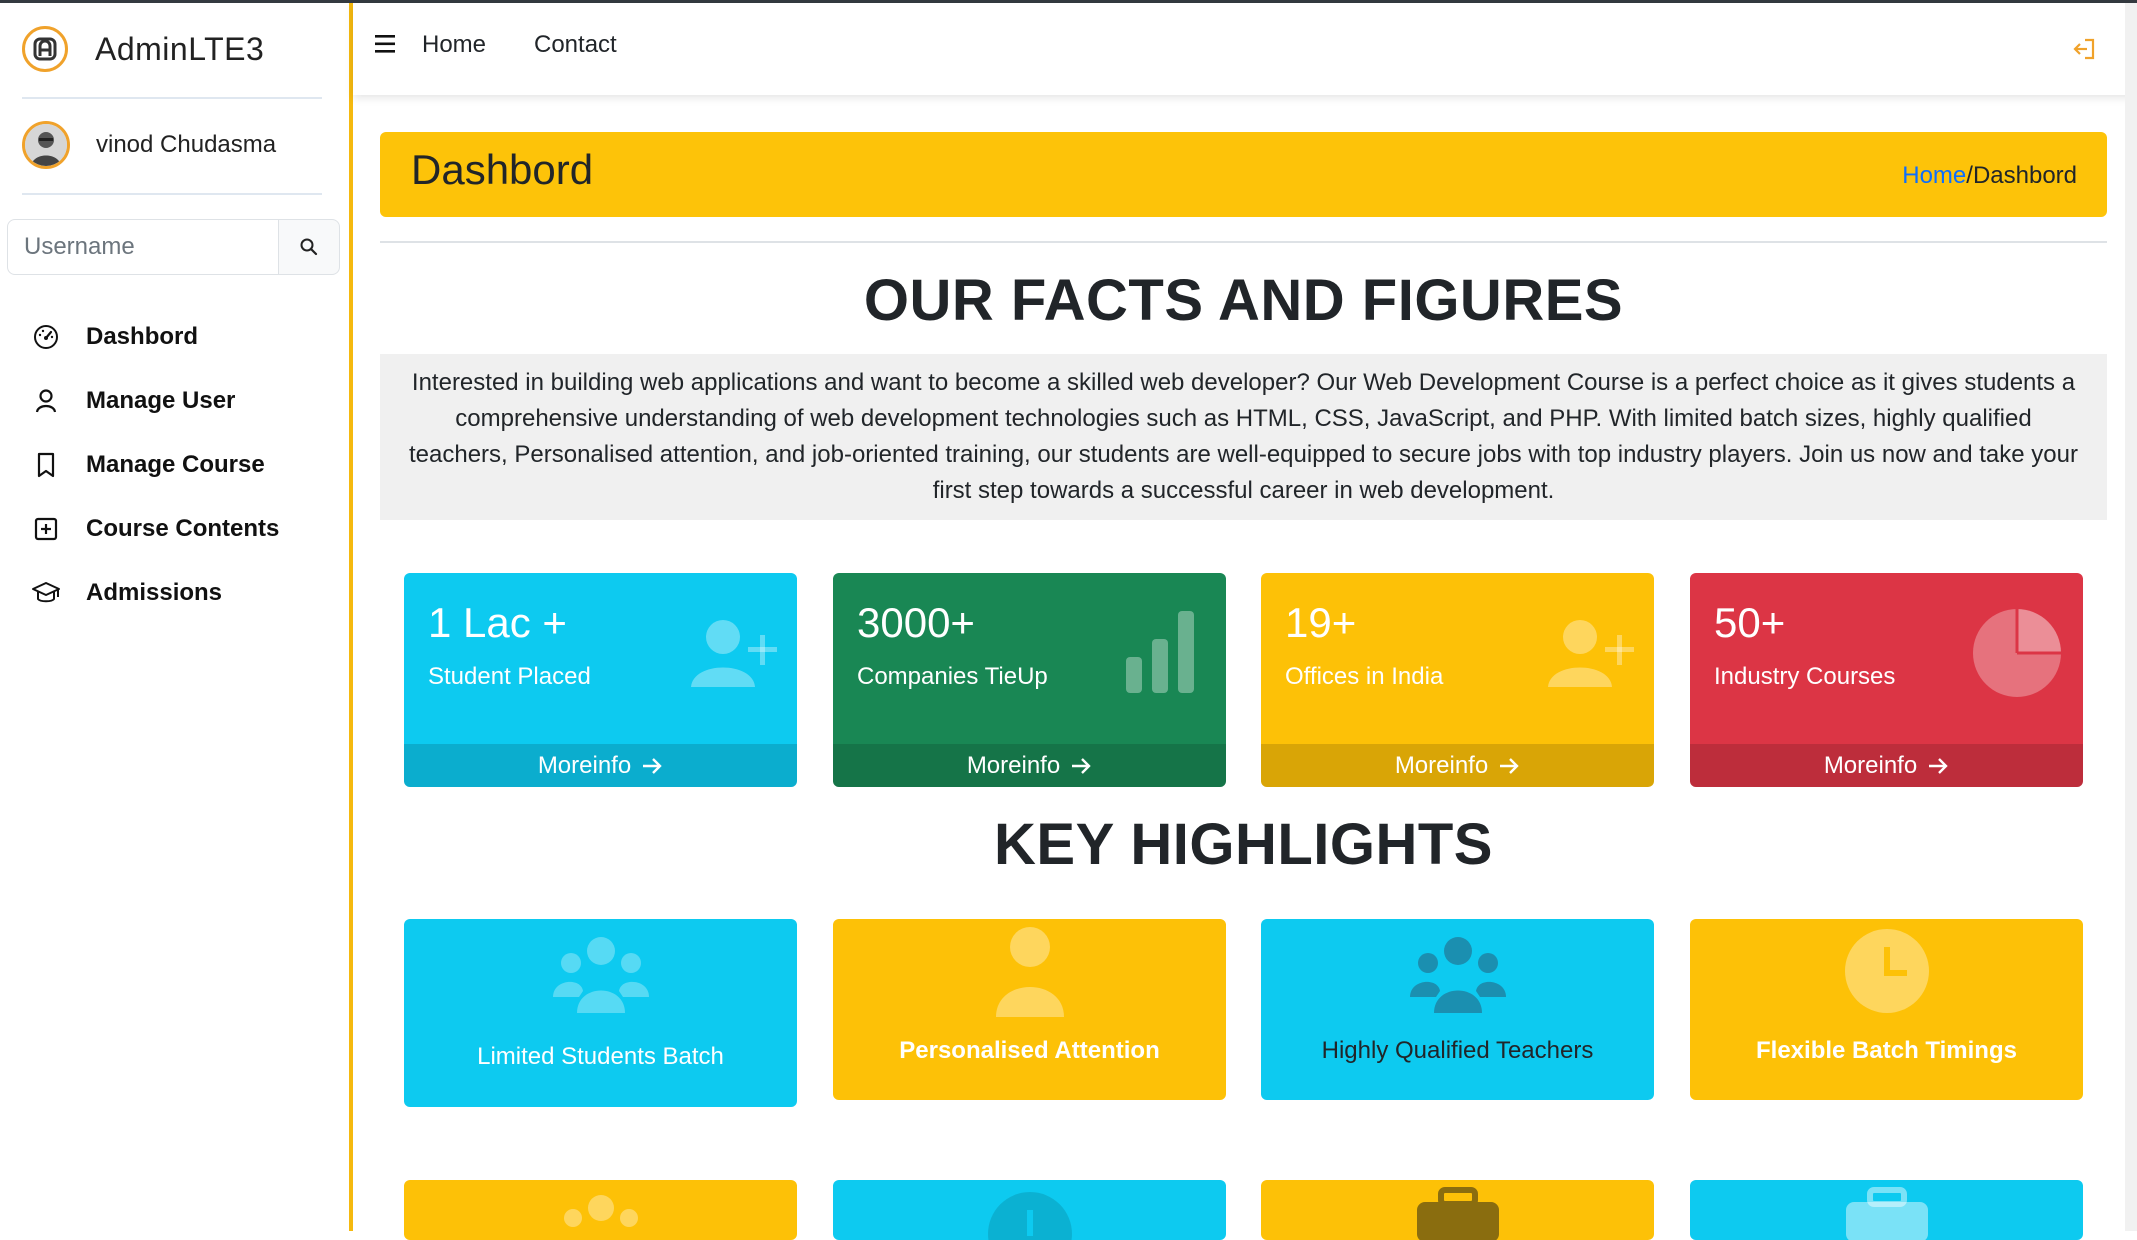 The height and width of the screenshot is (1240, 2137). Describe the element at coordinates (45, 49) in the screenshot. I see `brand-logo-icon` at that location.